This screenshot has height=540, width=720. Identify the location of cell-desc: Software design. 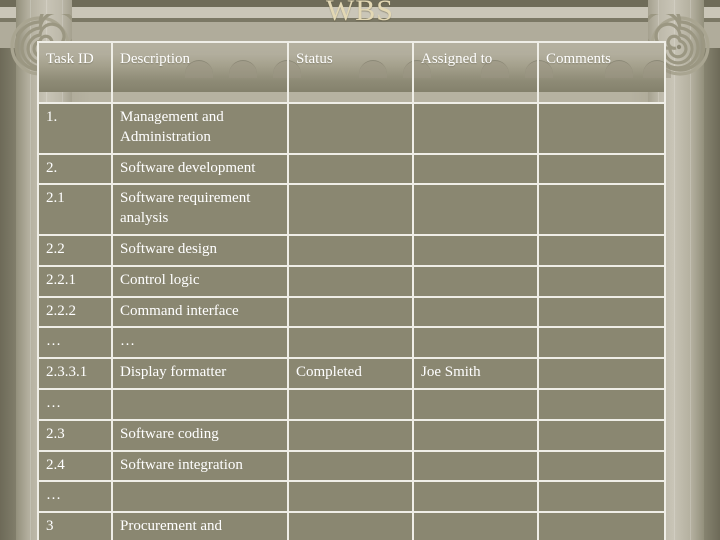
(200, 250).